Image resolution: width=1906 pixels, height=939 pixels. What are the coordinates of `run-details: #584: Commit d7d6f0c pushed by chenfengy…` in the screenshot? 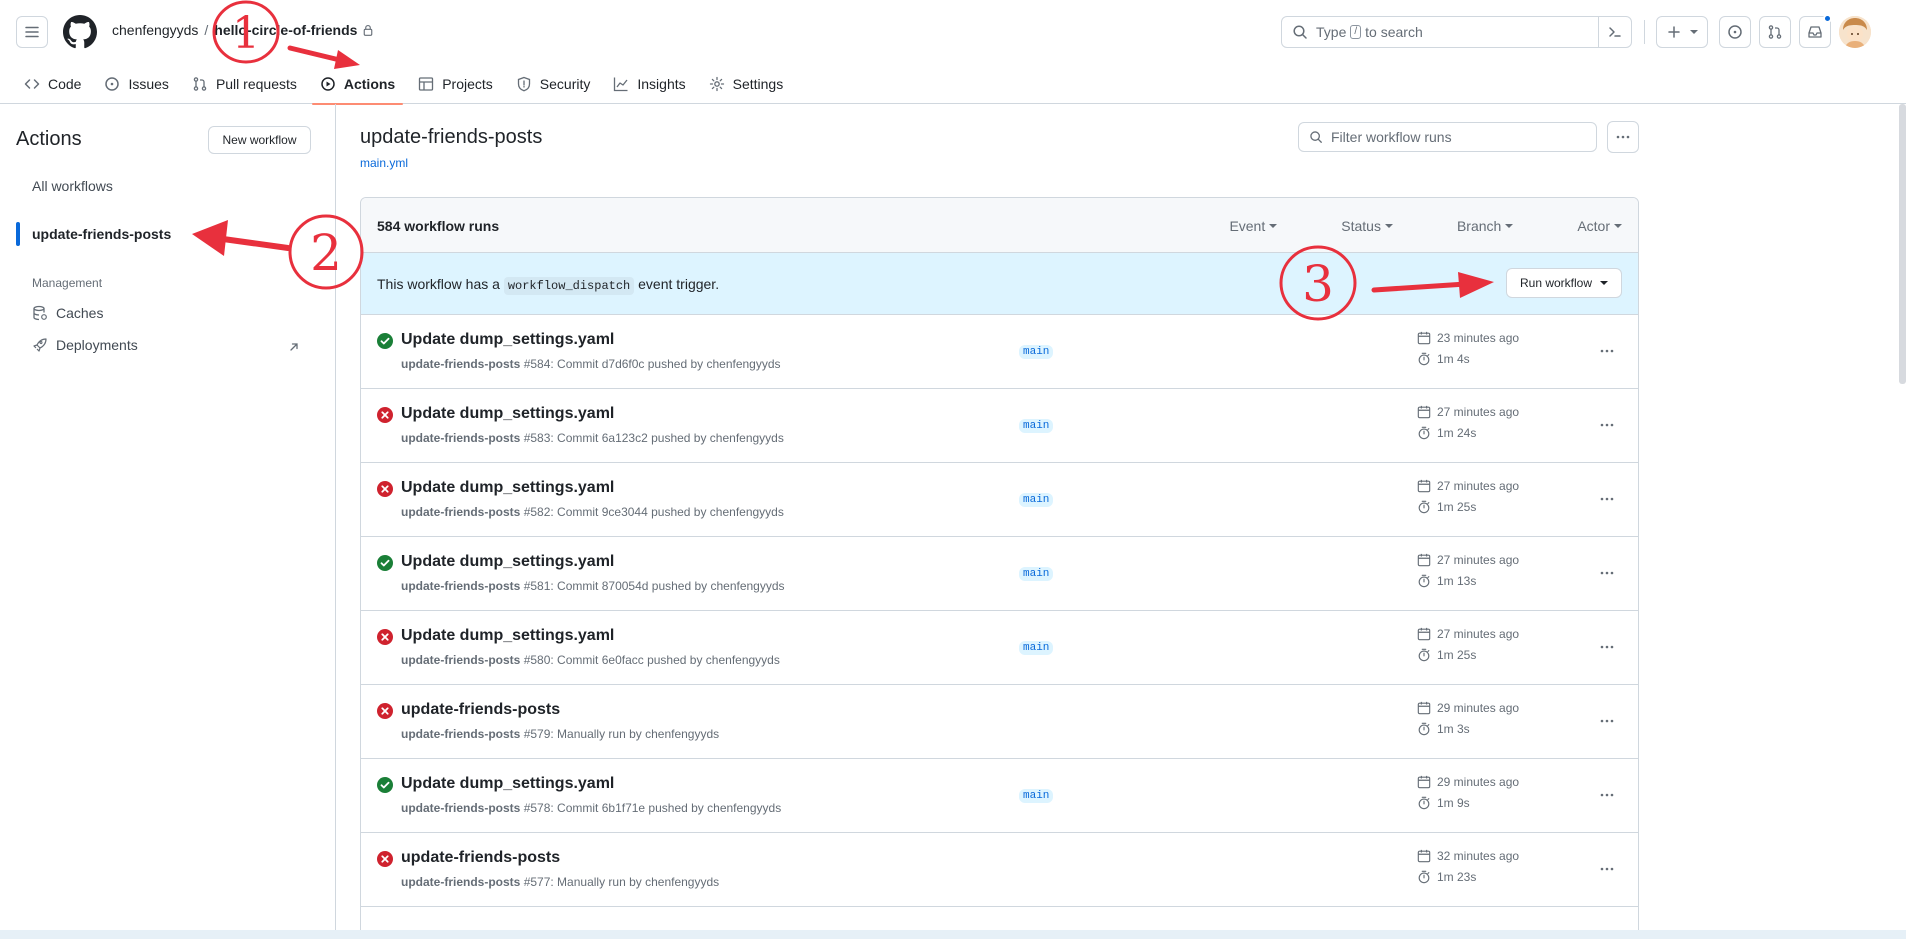 It's located at (652, 364).